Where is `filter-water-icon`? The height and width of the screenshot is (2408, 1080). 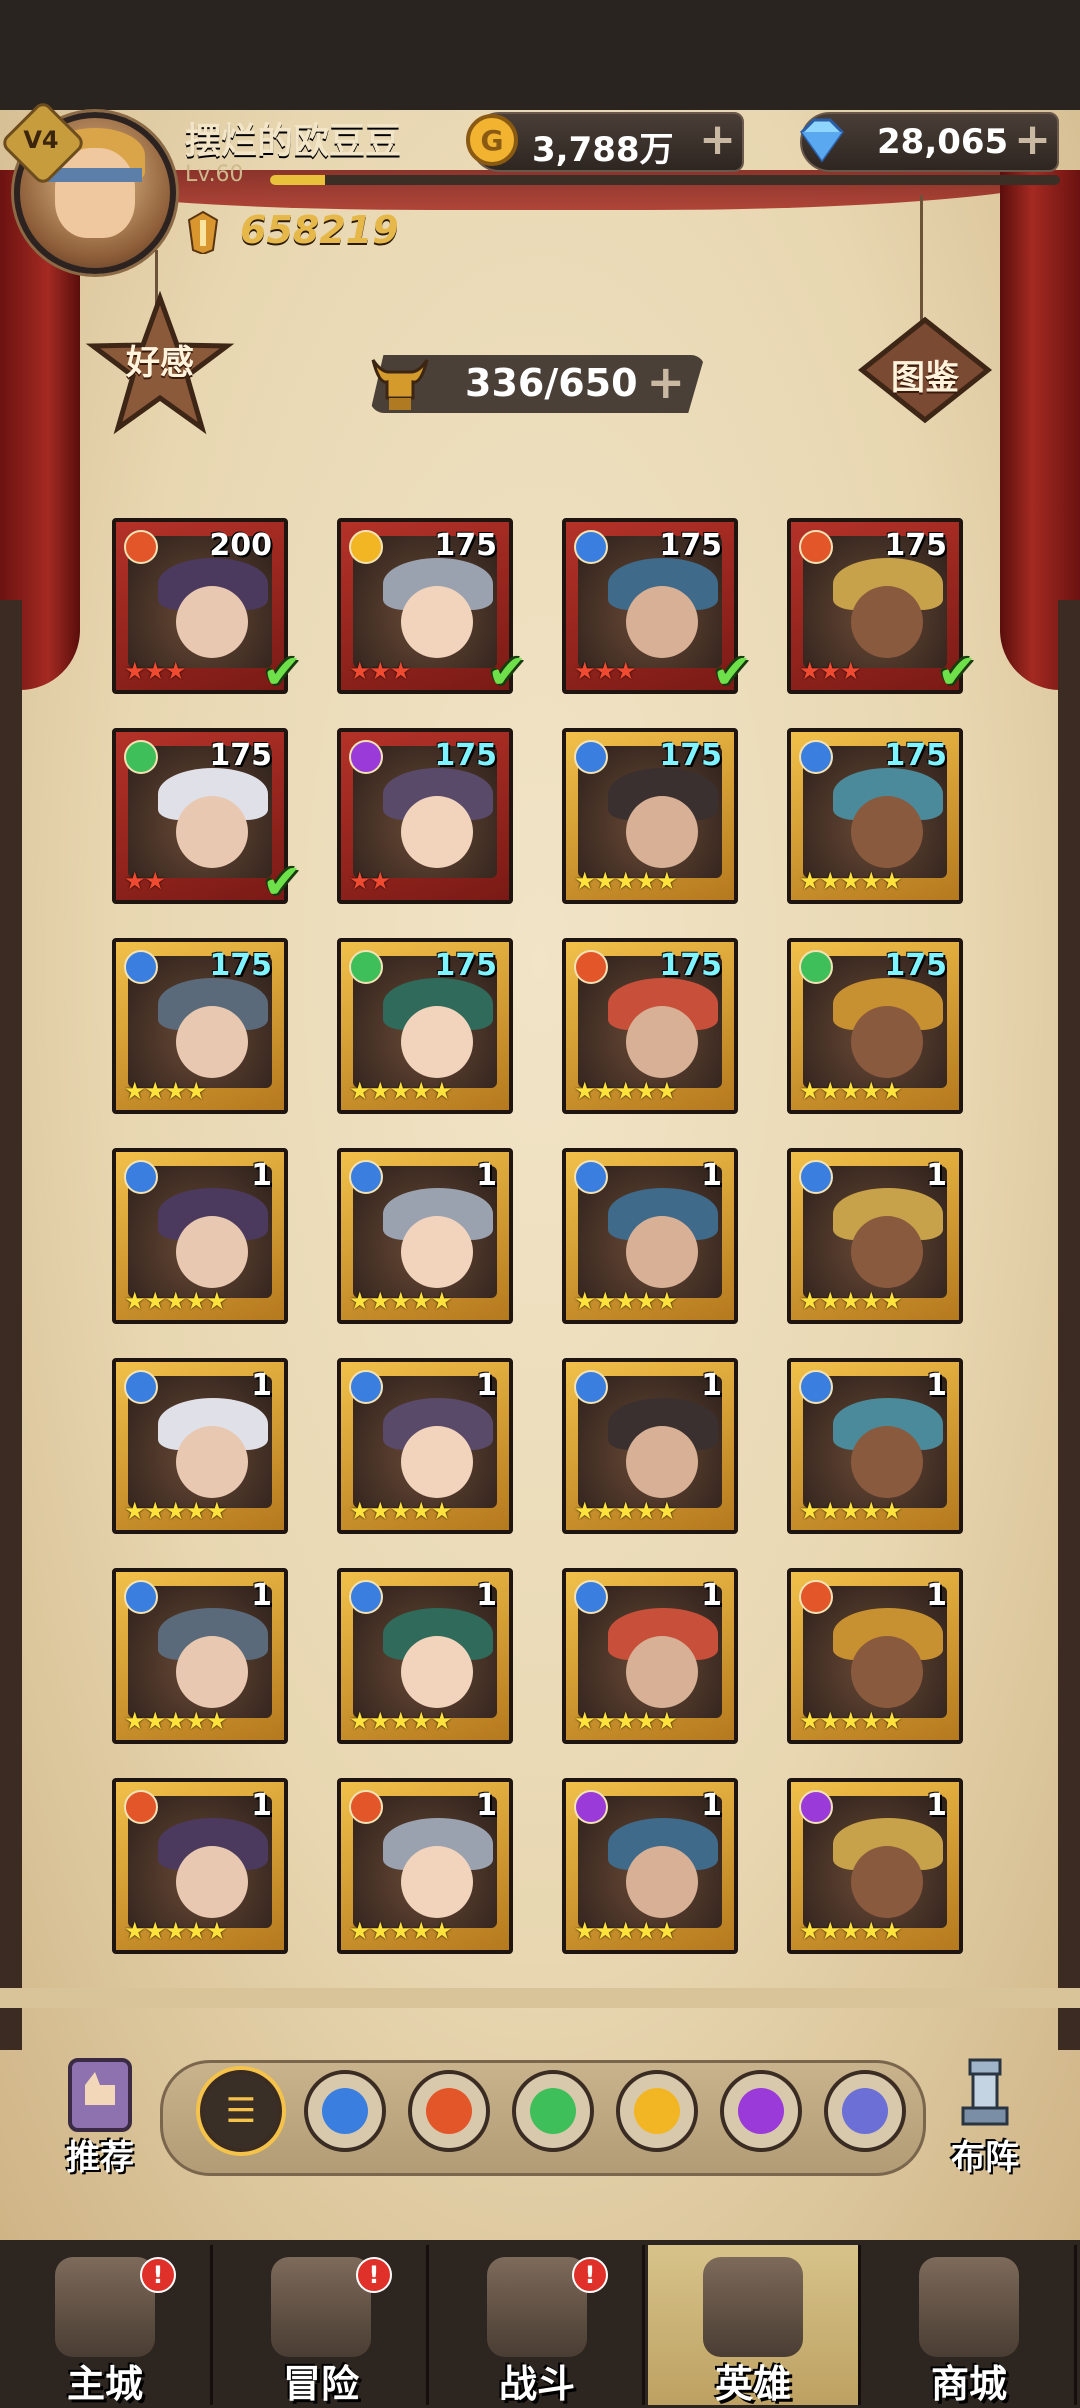
filter-water-icon is located at coordinates (345, 2111).